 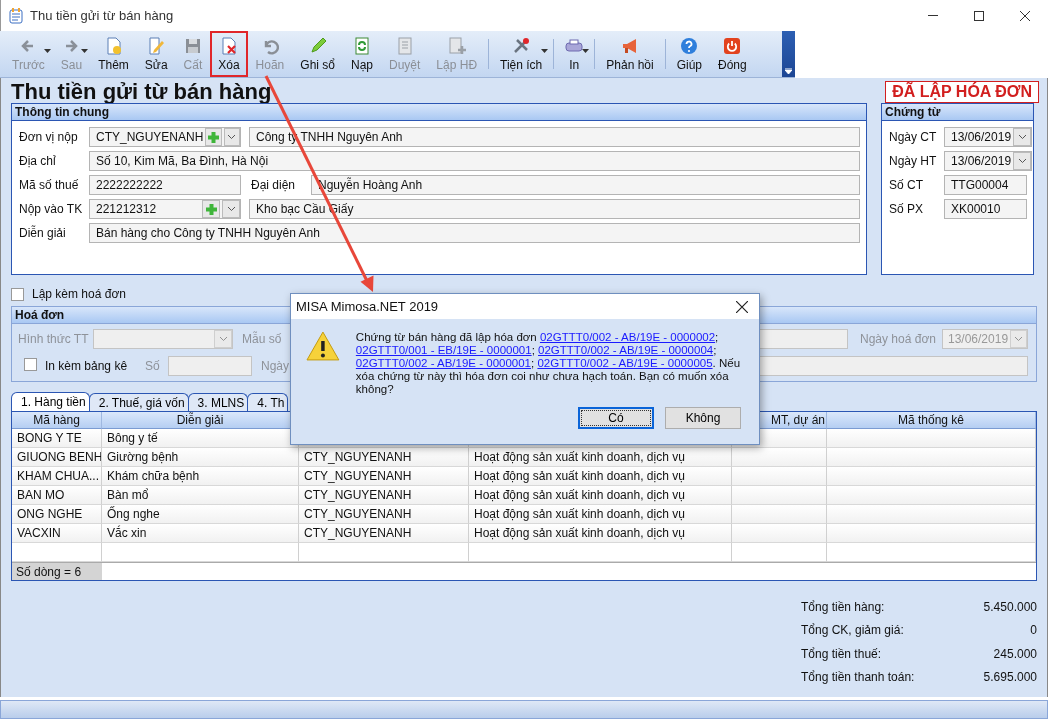 I want to click on column-header: Mã hàng, so click(x=57, y=420).